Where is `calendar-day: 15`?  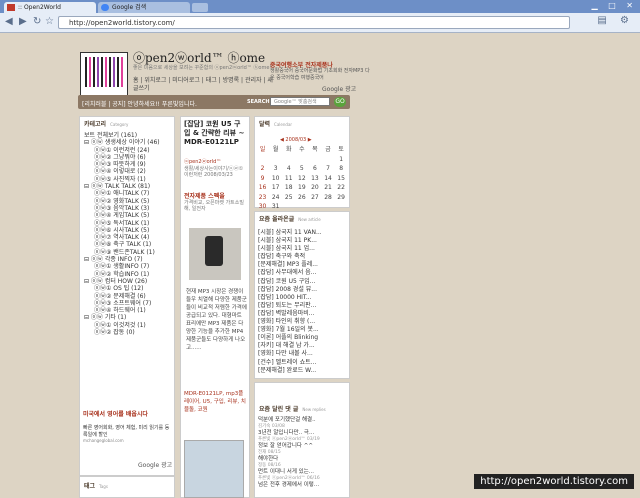 calendar-day: 15 is located at coordinates (341, 179).